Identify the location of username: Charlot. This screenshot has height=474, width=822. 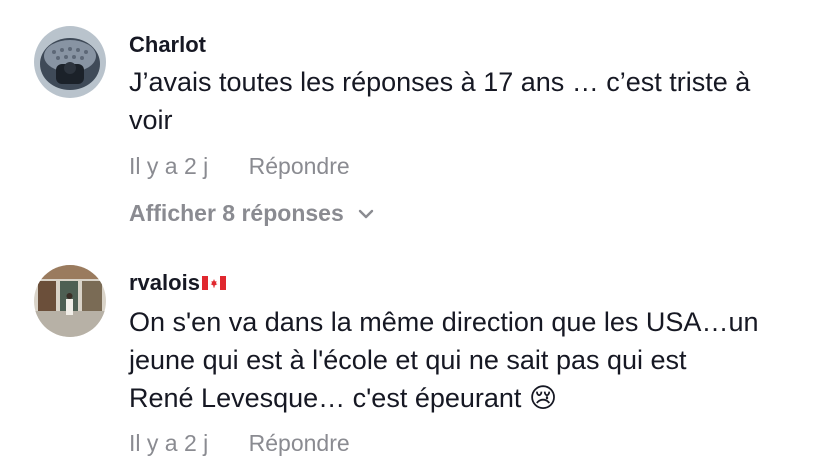
(167, 45).